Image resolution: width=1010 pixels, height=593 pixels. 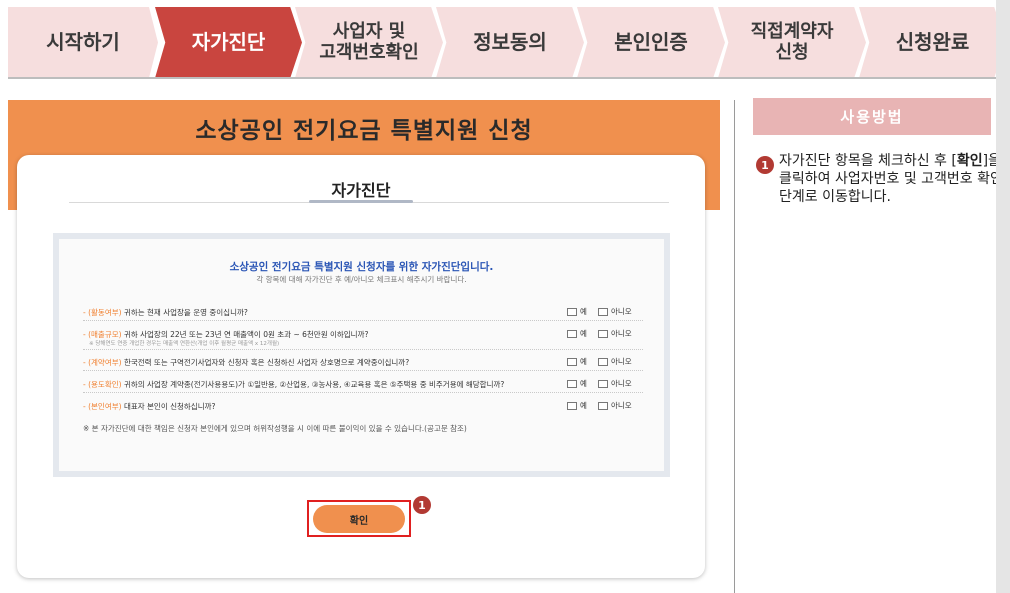 What do you see at coordinates (105, 362) in the screenshot?
I see `question-tag: (계약여부)` at bounding box center [105, 362].